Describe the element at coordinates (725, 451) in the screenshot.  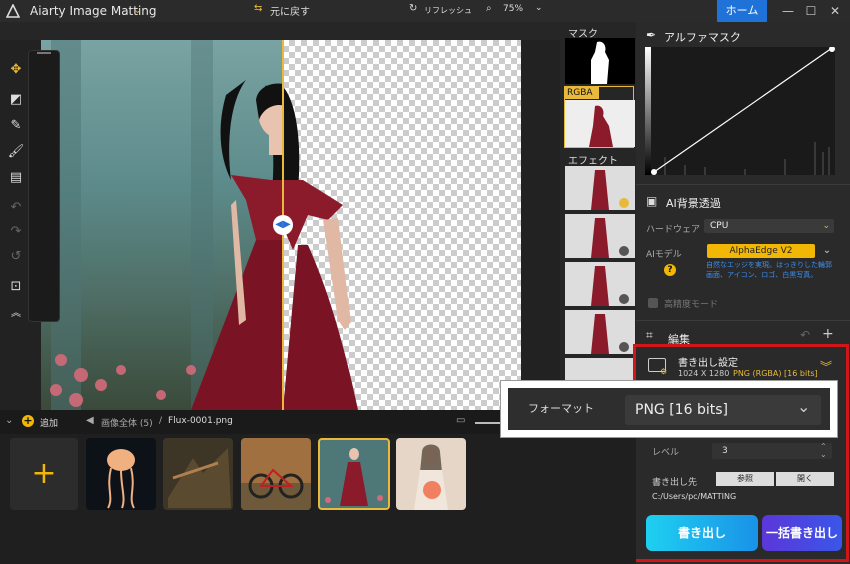
I see `level-value: 3` at that location.